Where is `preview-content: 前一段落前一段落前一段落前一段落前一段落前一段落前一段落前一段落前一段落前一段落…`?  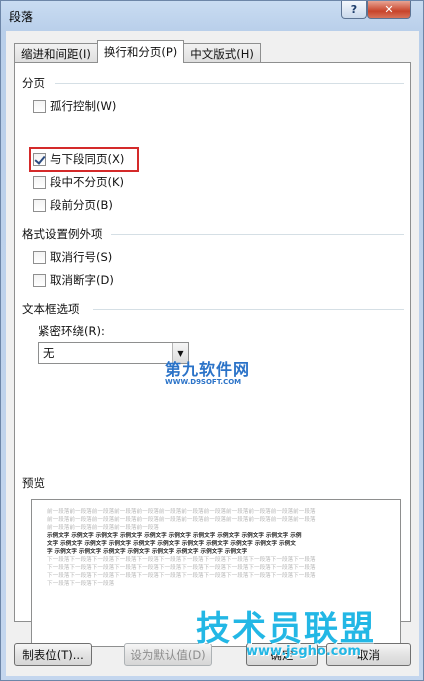 preview-content: 前一段落前一段落前一段落前一段落前一段落前一段落前一段落前一段落前一段落前一段落… is located at coordinates (217, 548).